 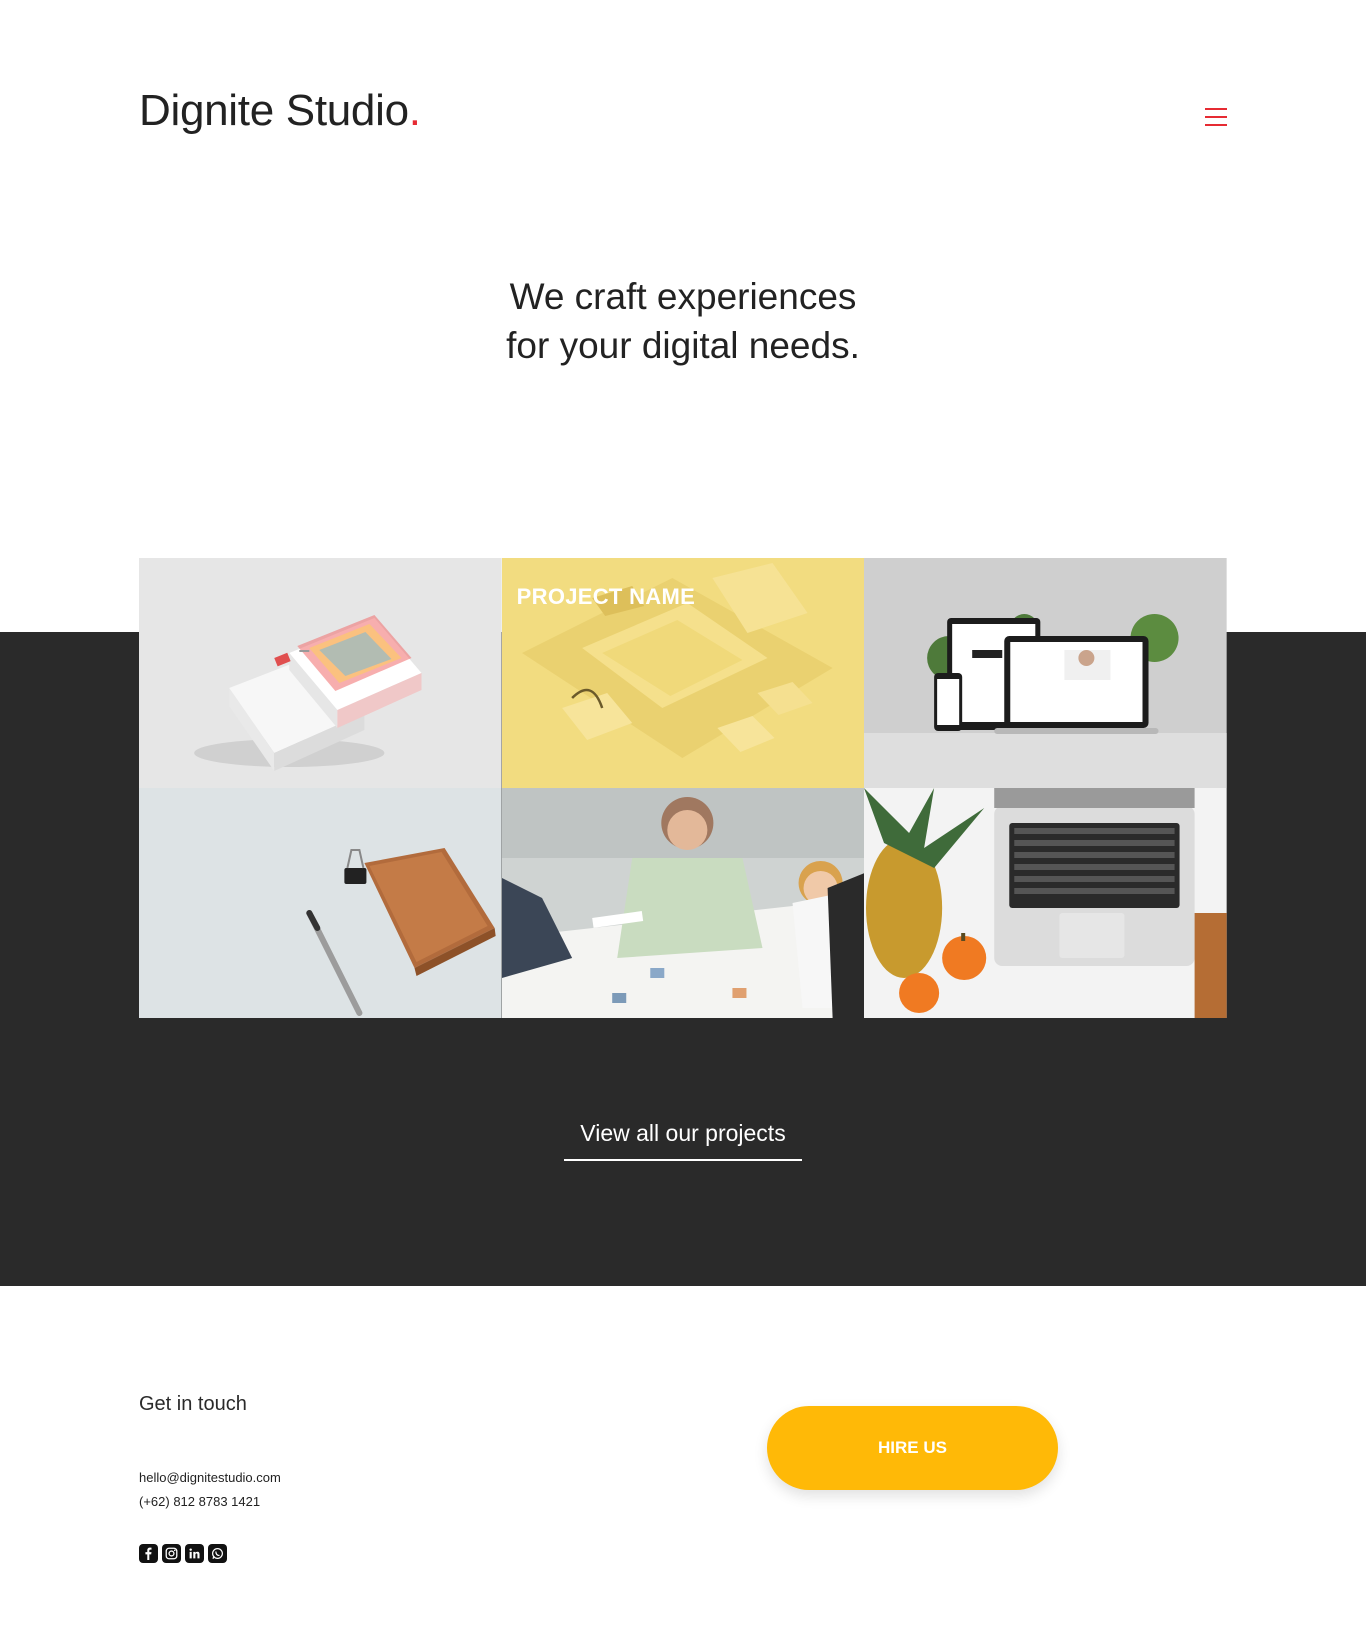 I want to click on project-tile-notebook-pen, so click(x=320, y=903).